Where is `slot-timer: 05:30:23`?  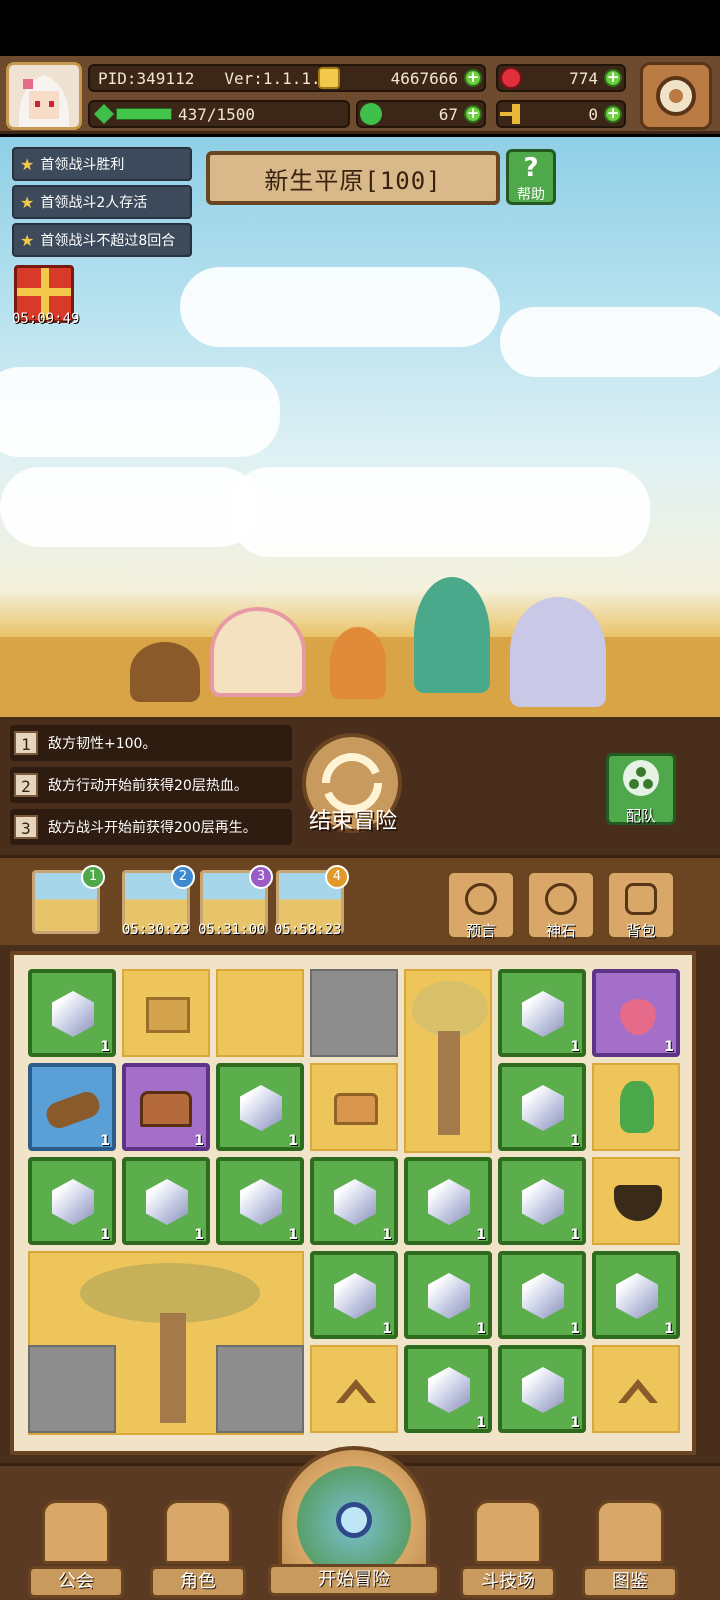 slot-timer: 05:30:23 is located at coordinates (156, 930).